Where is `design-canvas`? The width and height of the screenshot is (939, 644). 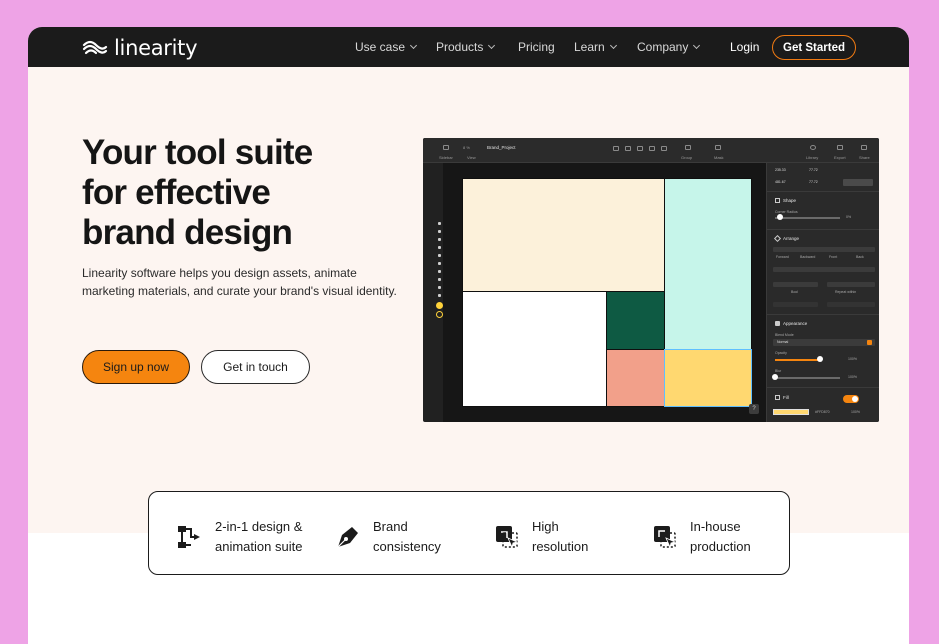 design-canvas is located at coordinates (604, 292).